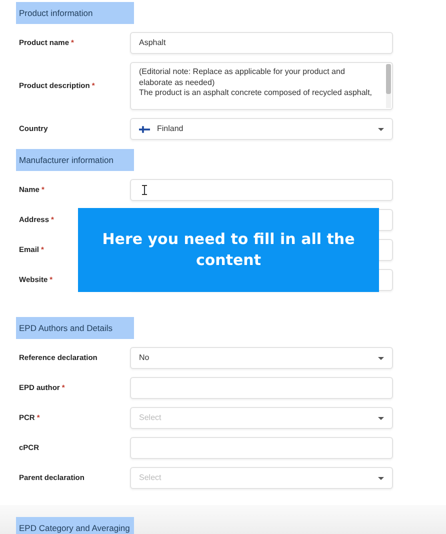 Image resolution: width=446 pixels, height=534 pixels. Describe the element at coordinates (388, 86) in the screenshot. I see `scrollbar` at that location.